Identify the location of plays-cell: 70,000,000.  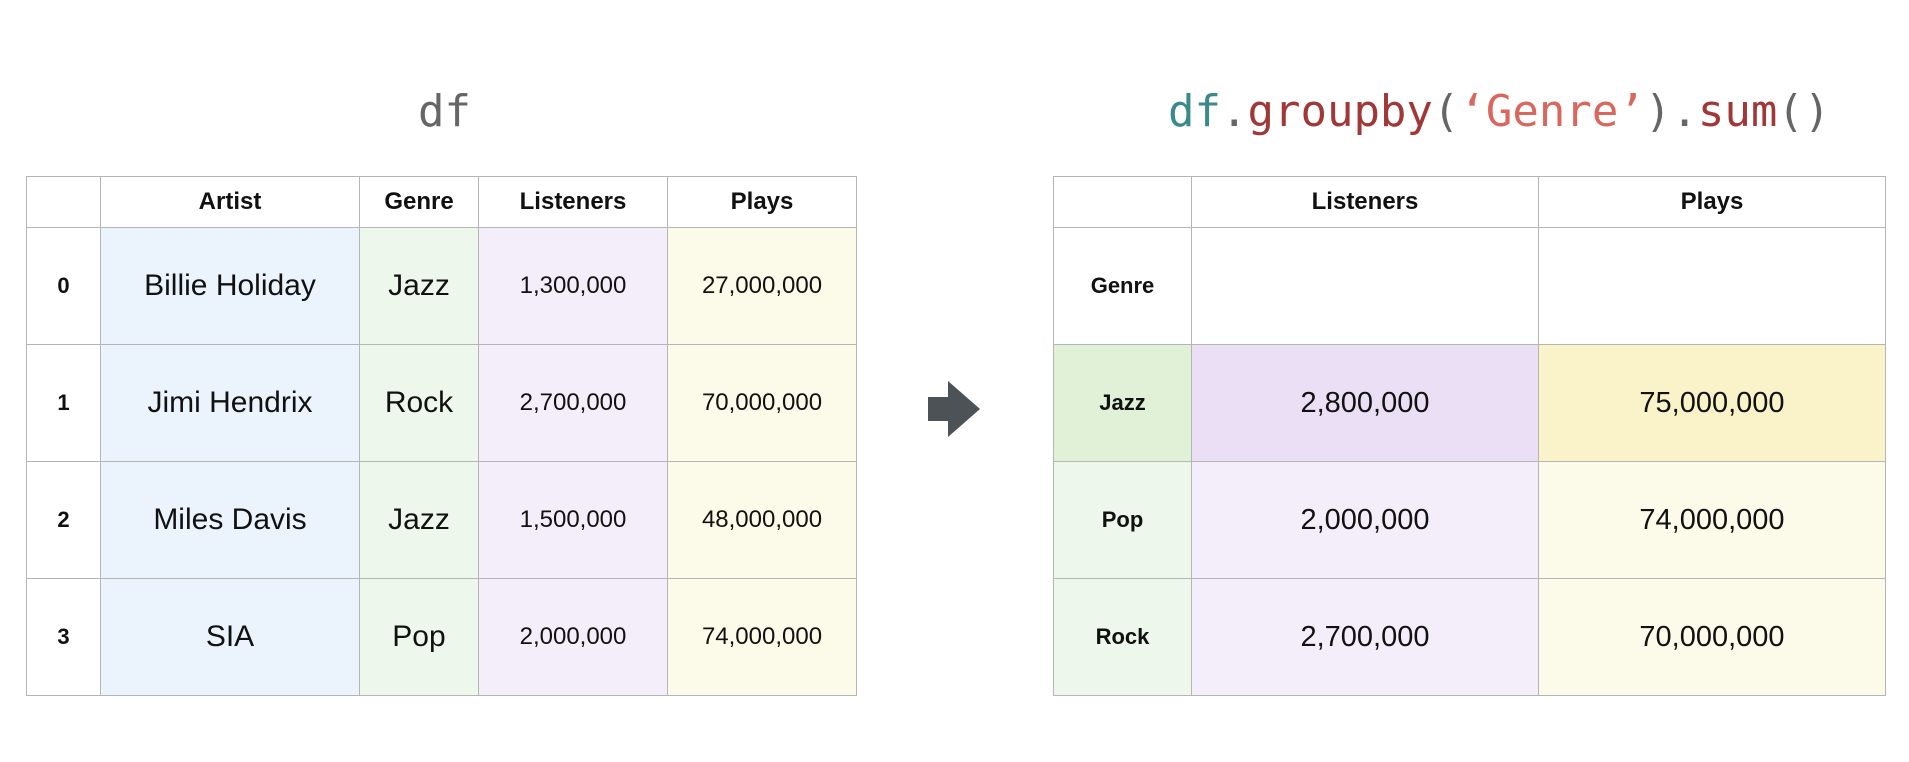
(762, 403).